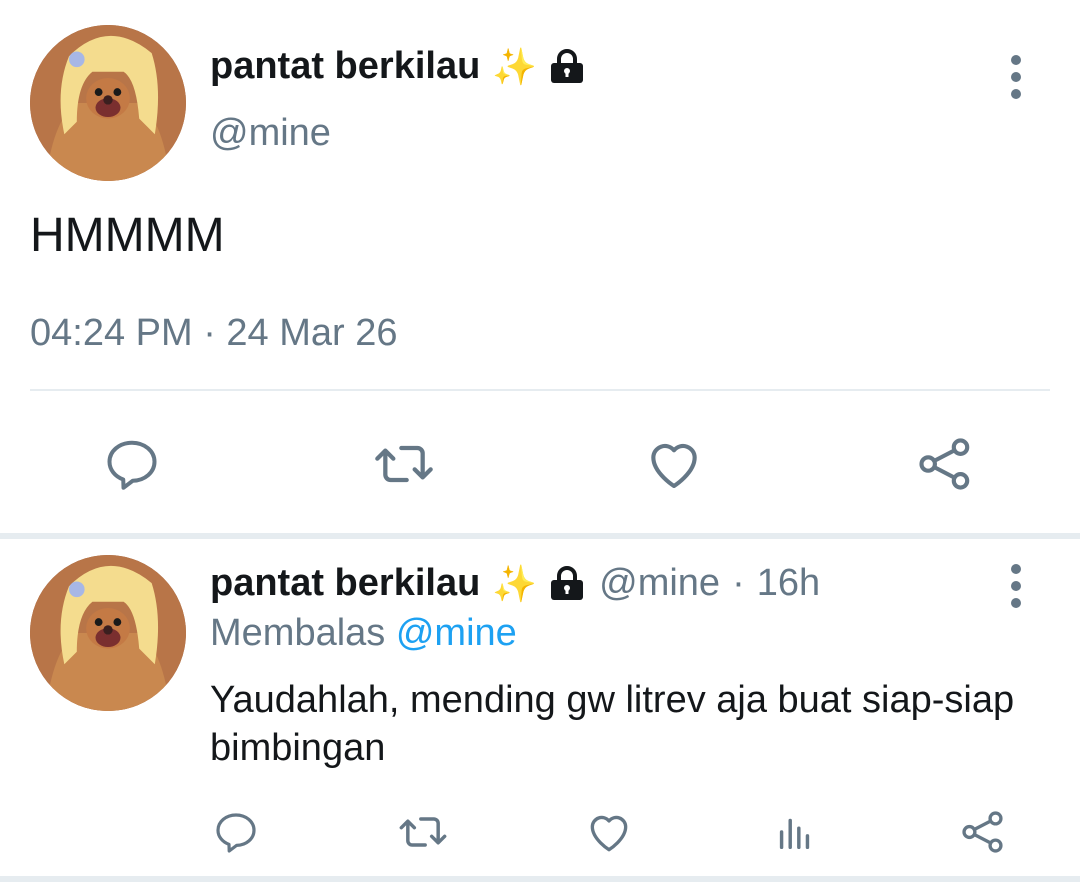  I want to click on display-name: pantat berkilau, so click(345, 583).